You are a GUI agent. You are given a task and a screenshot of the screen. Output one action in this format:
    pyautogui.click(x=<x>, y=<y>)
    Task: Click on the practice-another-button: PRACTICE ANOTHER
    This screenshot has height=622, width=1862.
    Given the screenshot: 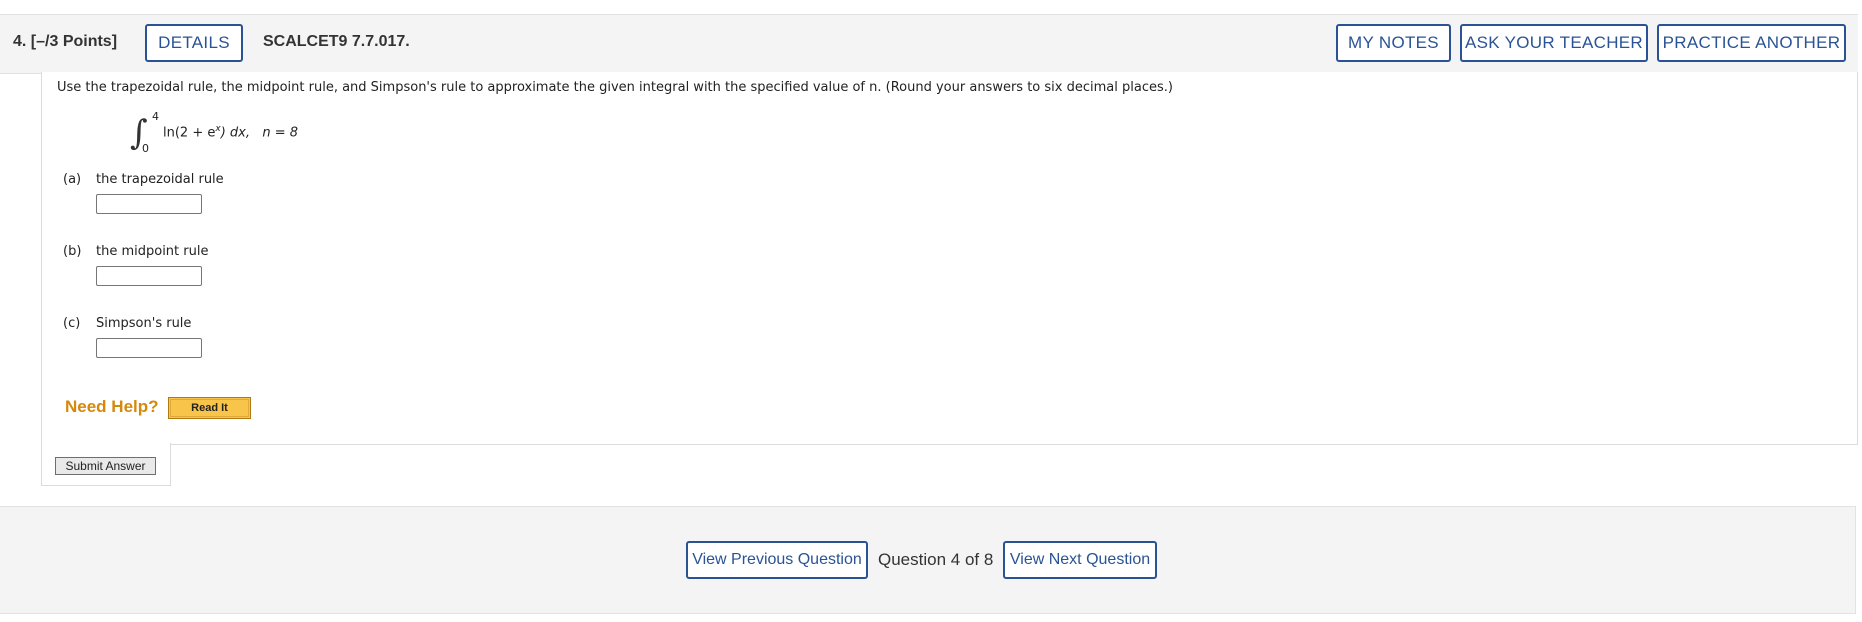 What is the action you would take?
    pyautogui.click(x=1751, y=43)
    